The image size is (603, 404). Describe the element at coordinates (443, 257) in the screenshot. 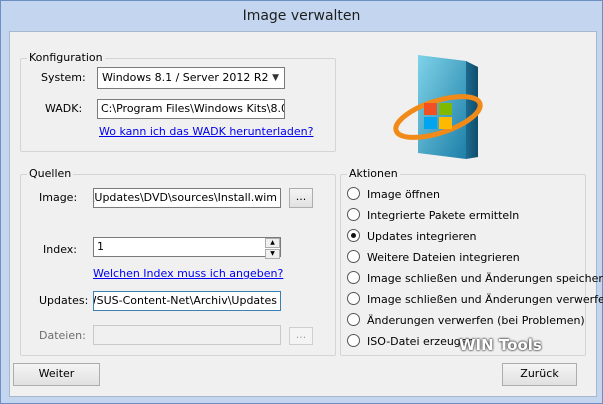

I see `radio-label: Weitere Dateien integrieren` at that location.